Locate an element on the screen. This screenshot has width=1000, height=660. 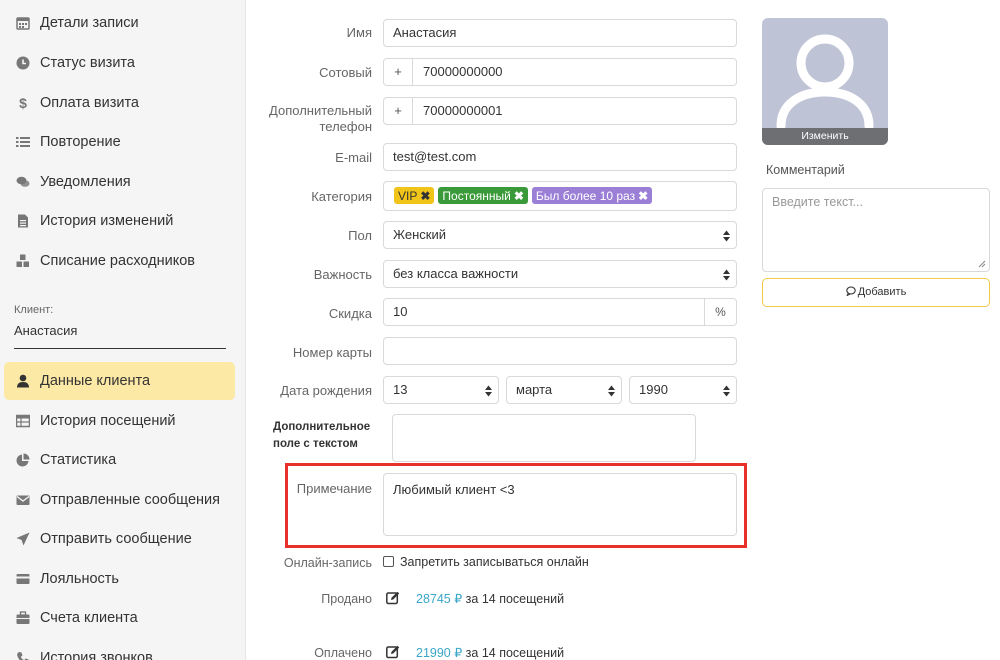
client-name: Анастасия is located at coordinates (120, 336).